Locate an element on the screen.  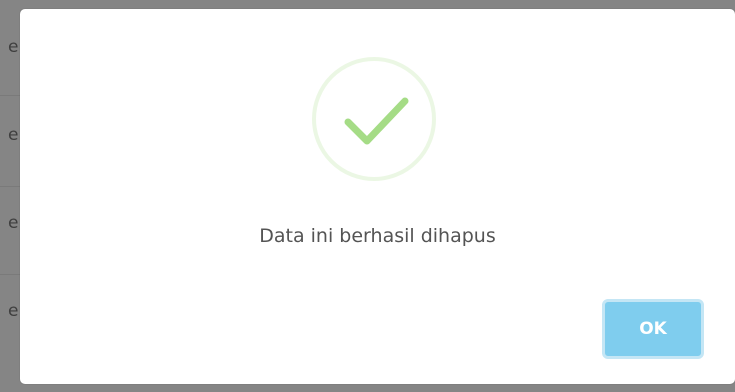
ok-button: OK is located at coordinates (653, 329).